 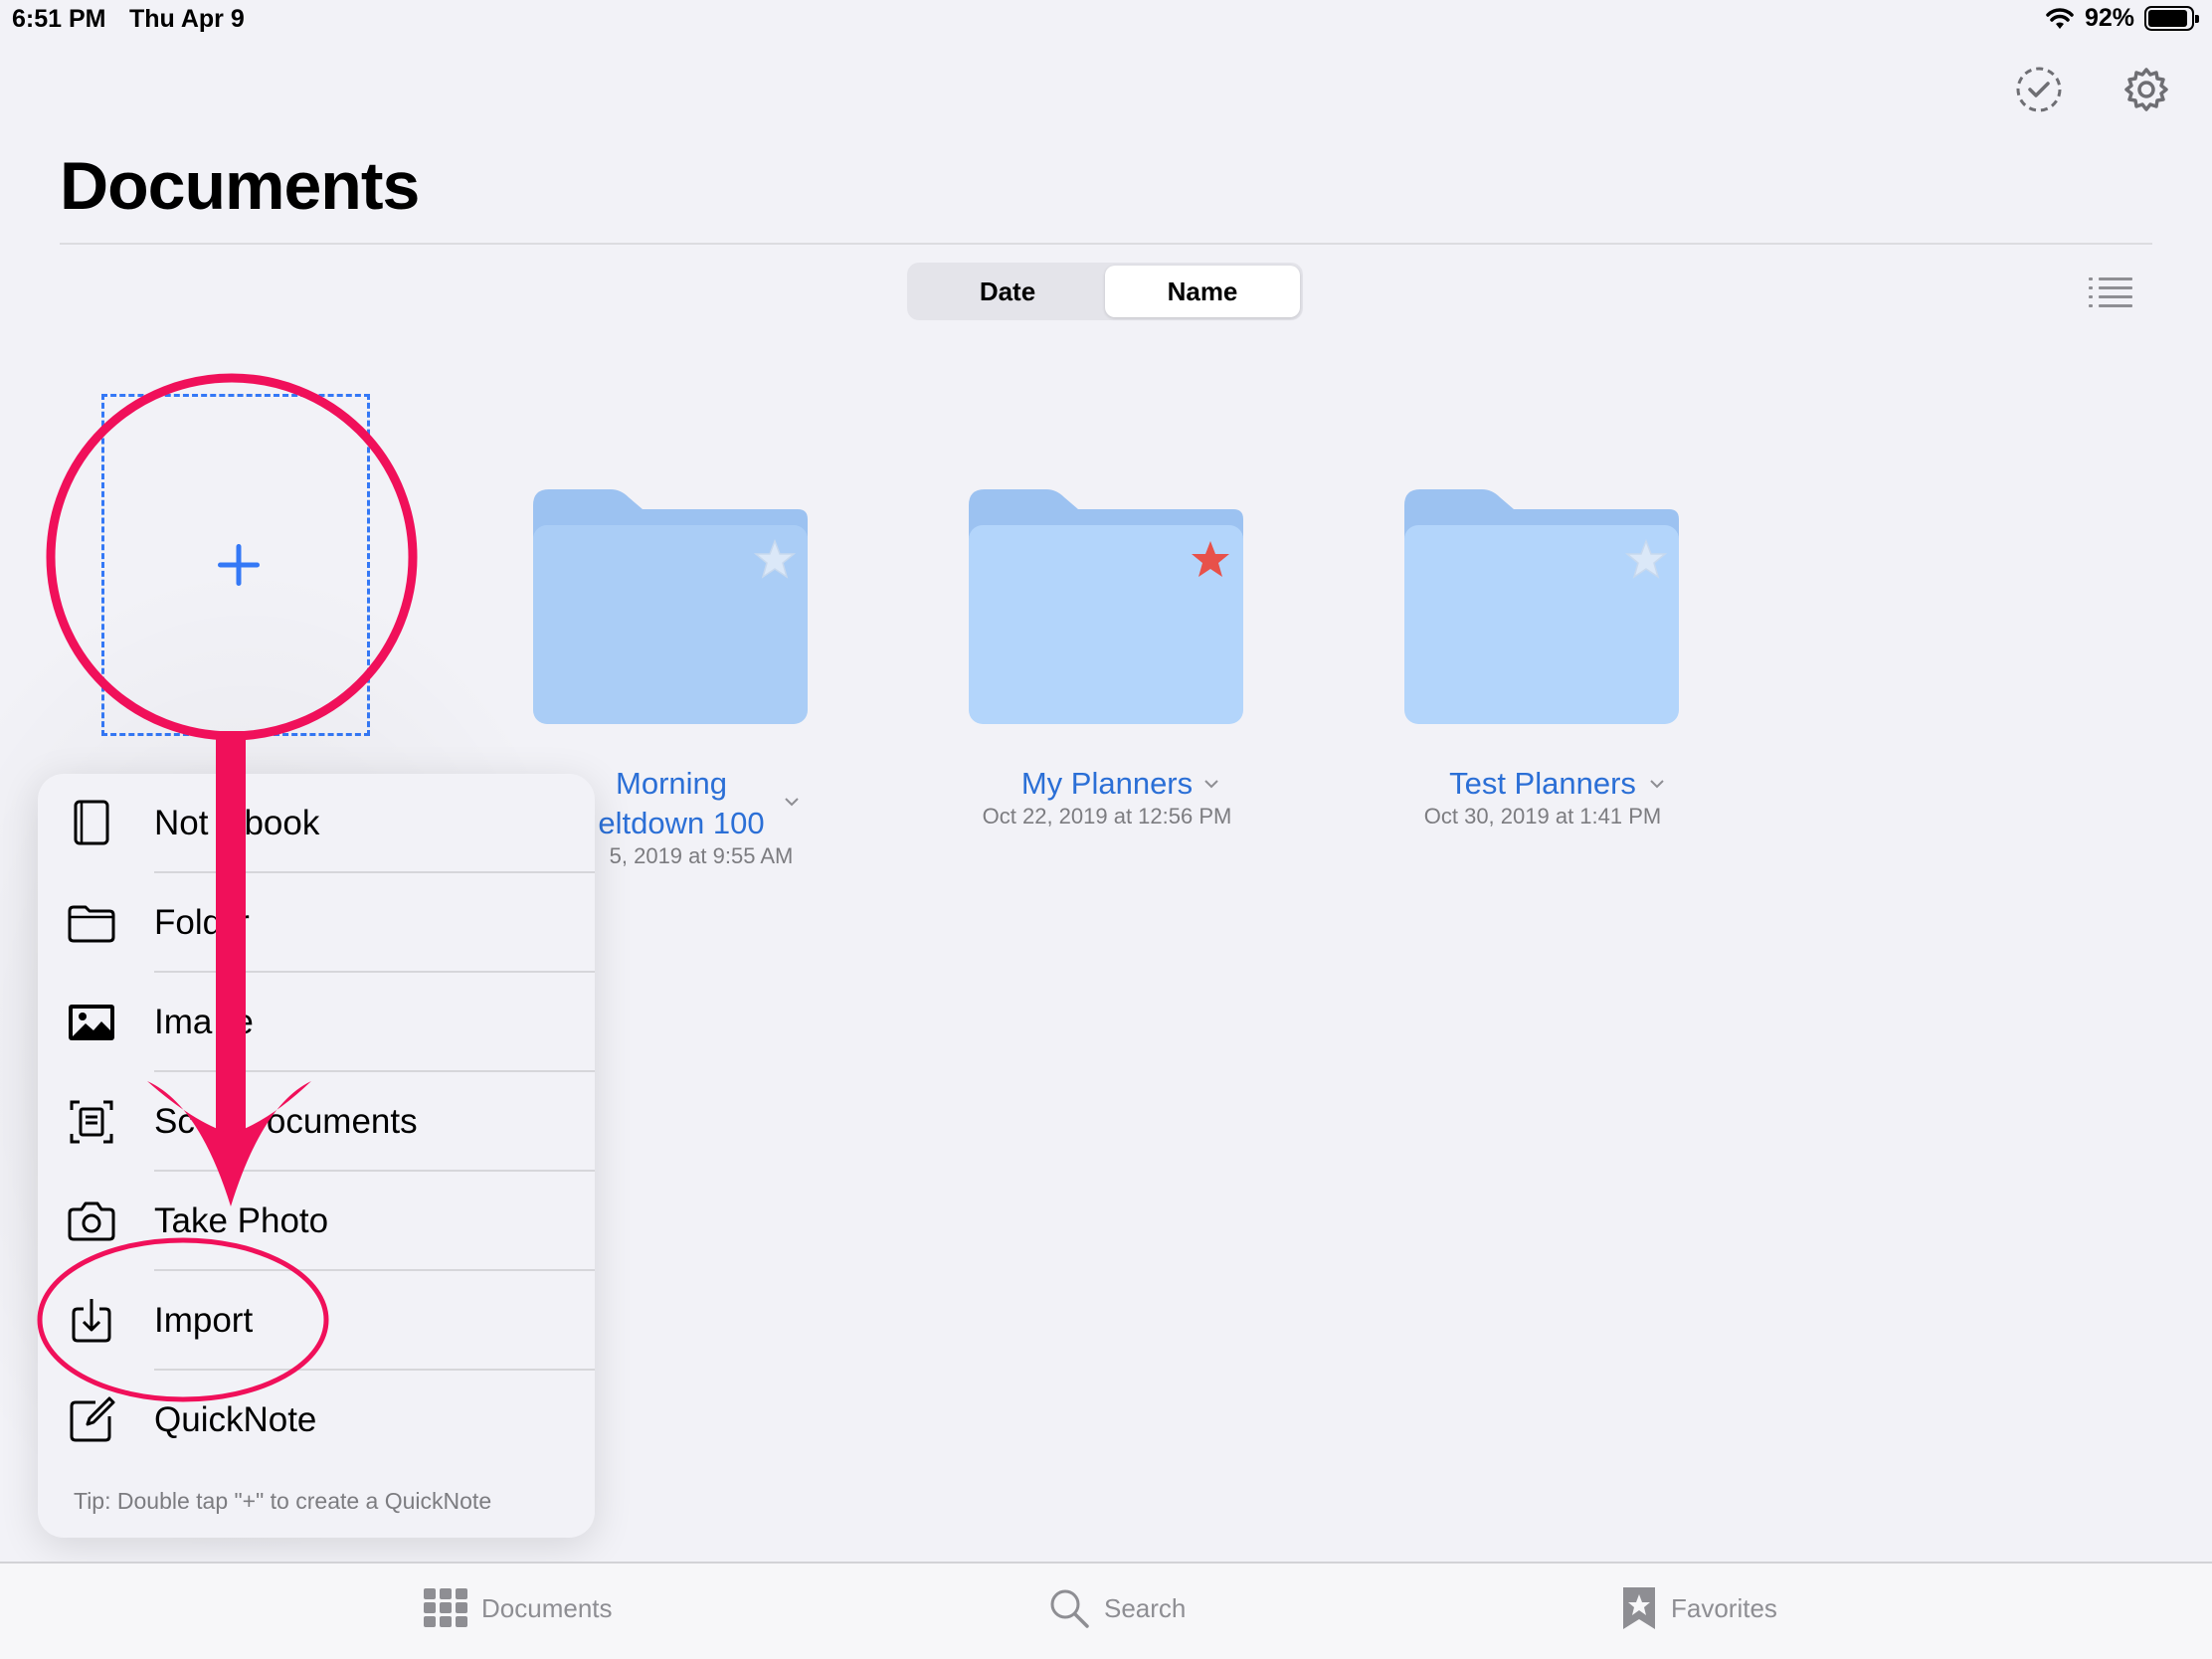 I want to click on menu-item-label: Take Photo, so click(x=241, y=1220).